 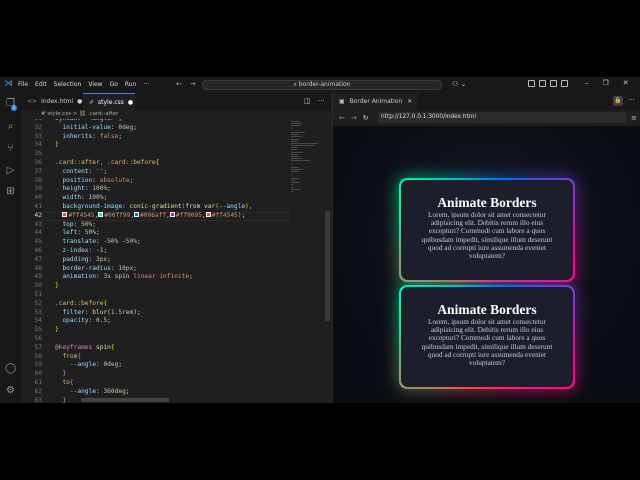 I want to click on browser-menu-icon: ≡, so click(x=634, y=118).